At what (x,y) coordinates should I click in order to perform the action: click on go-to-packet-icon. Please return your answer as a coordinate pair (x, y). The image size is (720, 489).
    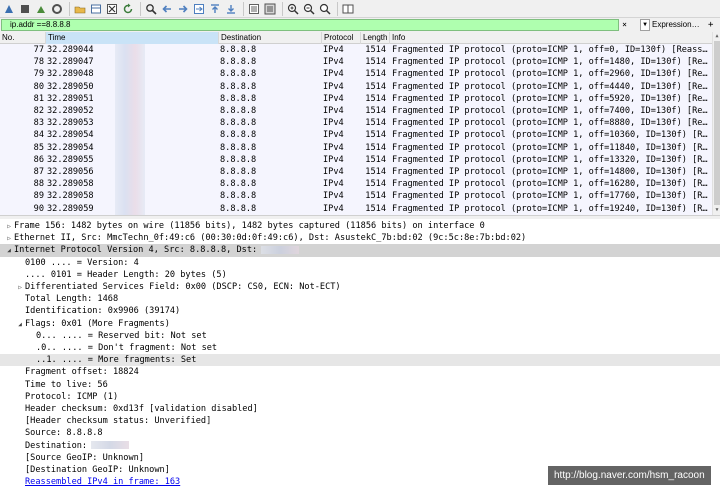
    Looking at the image, I should click on (199, 9).